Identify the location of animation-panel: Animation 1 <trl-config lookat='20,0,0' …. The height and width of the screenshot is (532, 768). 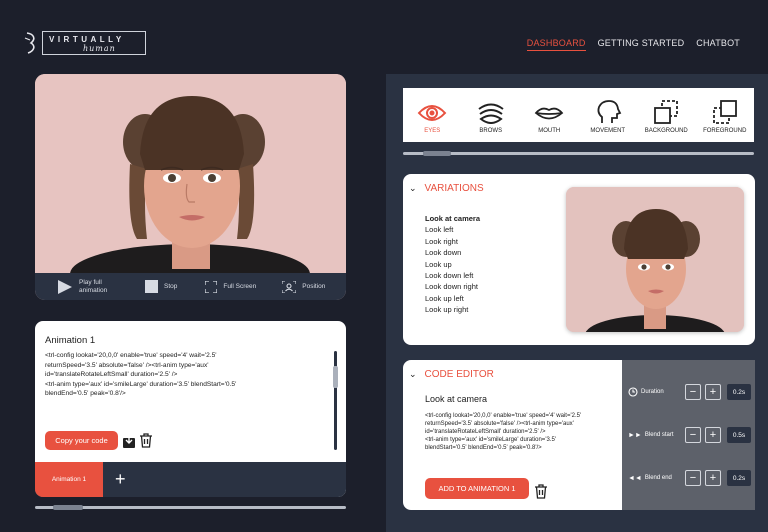
(190, 409).